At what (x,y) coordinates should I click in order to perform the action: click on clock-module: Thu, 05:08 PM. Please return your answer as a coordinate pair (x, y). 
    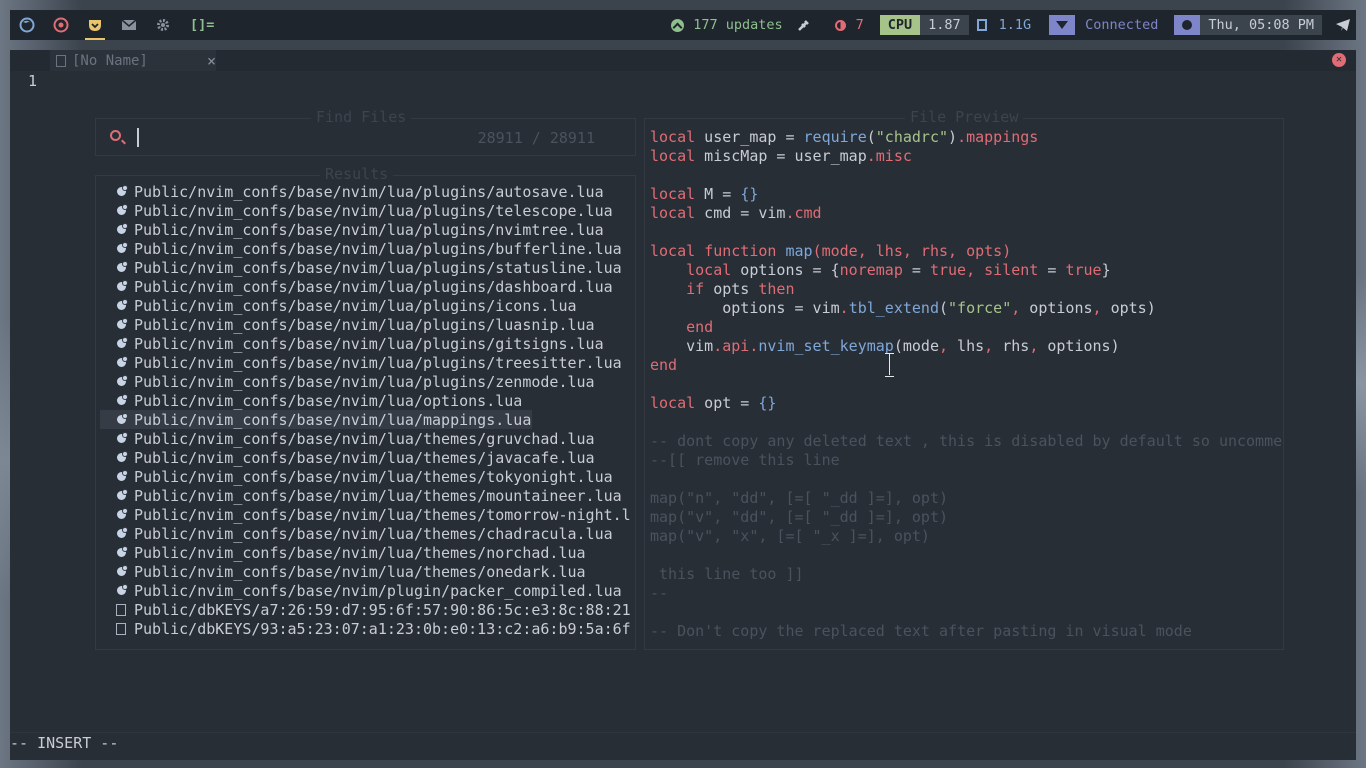
    Looking at the image, I should click on (1254, 25).